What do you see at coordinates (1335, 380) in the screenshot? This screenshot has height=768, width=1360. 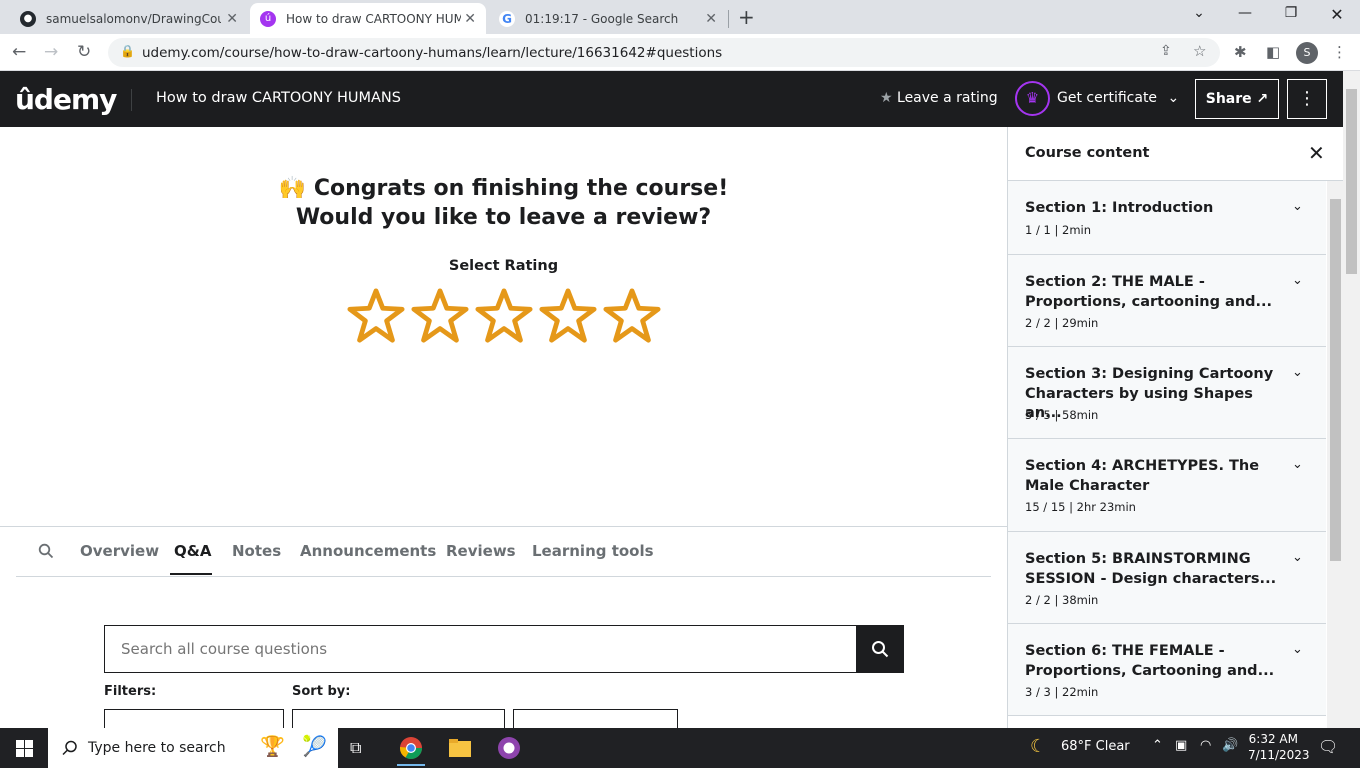 I see `sidebar-scrollbar-thumb` at bounding box center [1335, 380].